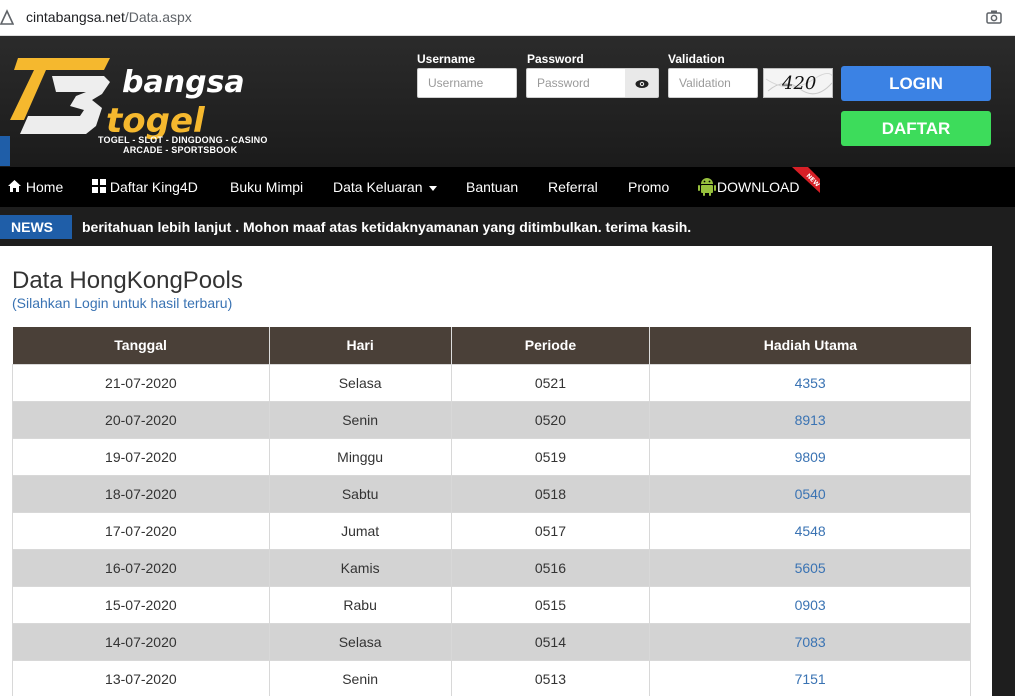 The height and width of the screenshot is (696, 1015). I want to click on cell-tanggal: 14-07-2020, so click(141, 641).